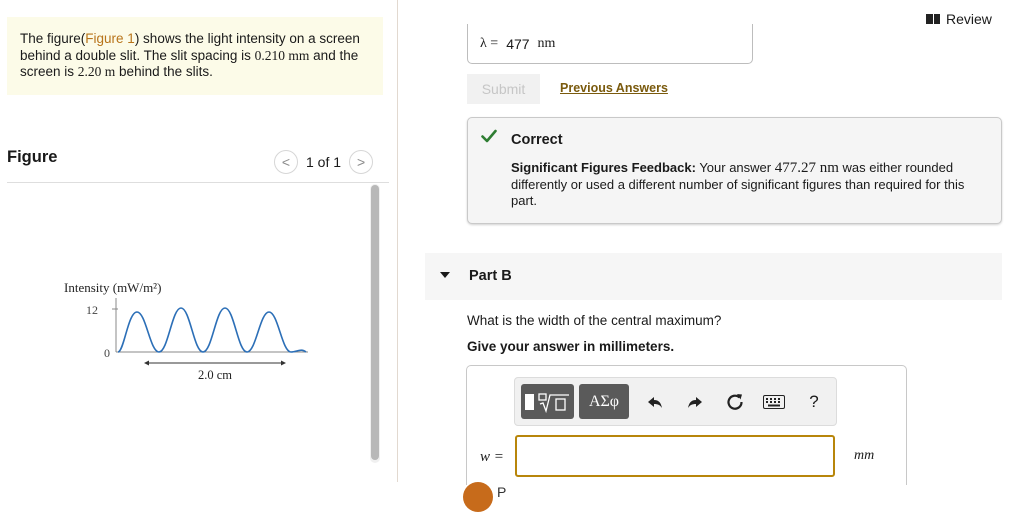 Image resolution: width=1024 pixels, height=512 pixels. Describe the element at coordinates (553, 402) in the screenshot. I see `sqrt-template-icon` at that location.